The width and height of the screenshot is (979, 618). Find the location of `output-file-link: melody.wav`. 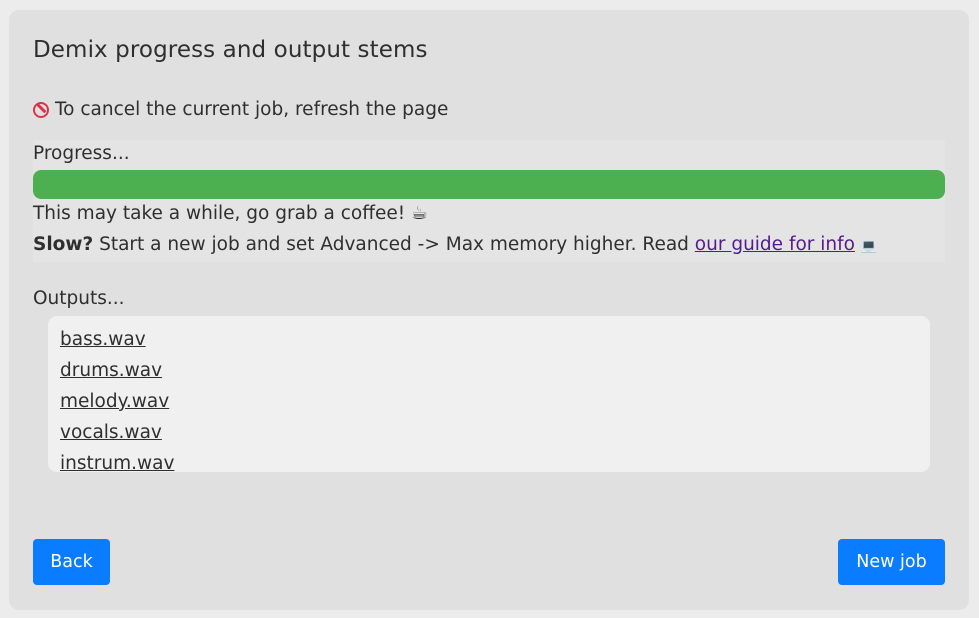

output-file-link: melody.wav is located at coordinates (114, 401).